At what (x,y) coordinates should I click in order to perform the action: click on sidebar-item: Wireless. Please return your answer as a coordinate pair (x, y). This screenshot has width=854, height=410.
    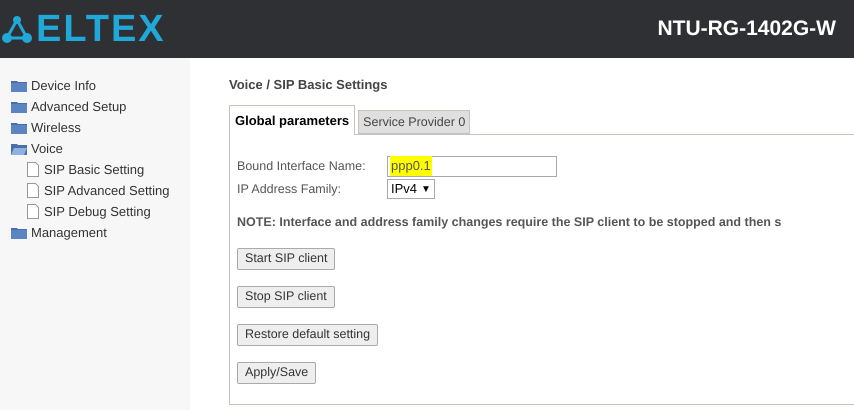
    Looking at the image, I should click on (56, 128).